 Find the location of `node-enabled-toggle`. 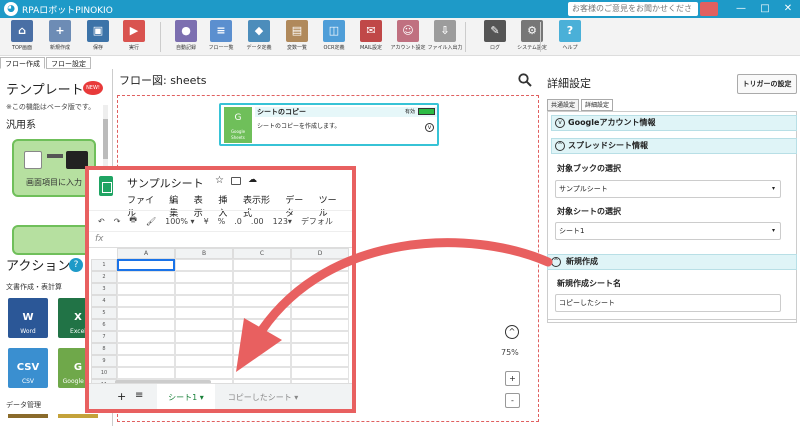

node-enabled-toggle is located at coordinates (426, 111).